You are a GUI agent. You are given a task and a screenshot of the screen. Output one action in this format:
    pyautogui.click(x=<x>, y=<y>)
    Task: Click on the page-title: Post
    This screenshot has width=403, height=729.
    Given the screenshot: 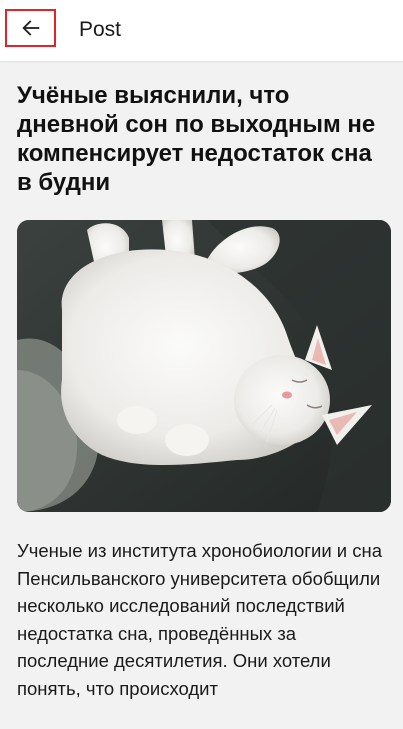 What is the action you would take?
    pyautogui.click(x=100, y=29)
    